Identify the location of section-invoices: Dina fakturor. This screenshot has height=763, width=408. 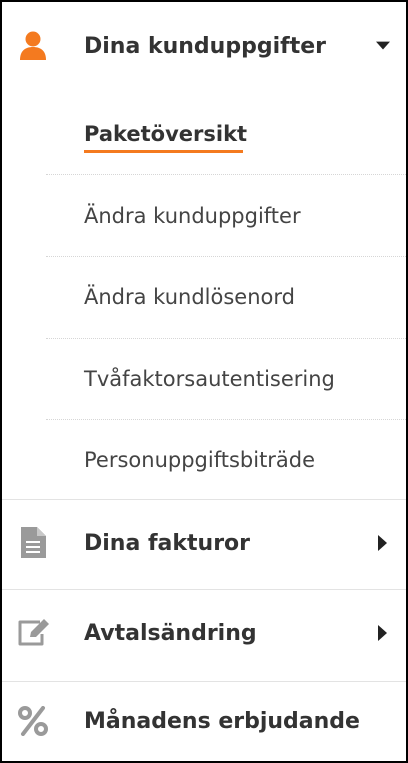
(204, 543).